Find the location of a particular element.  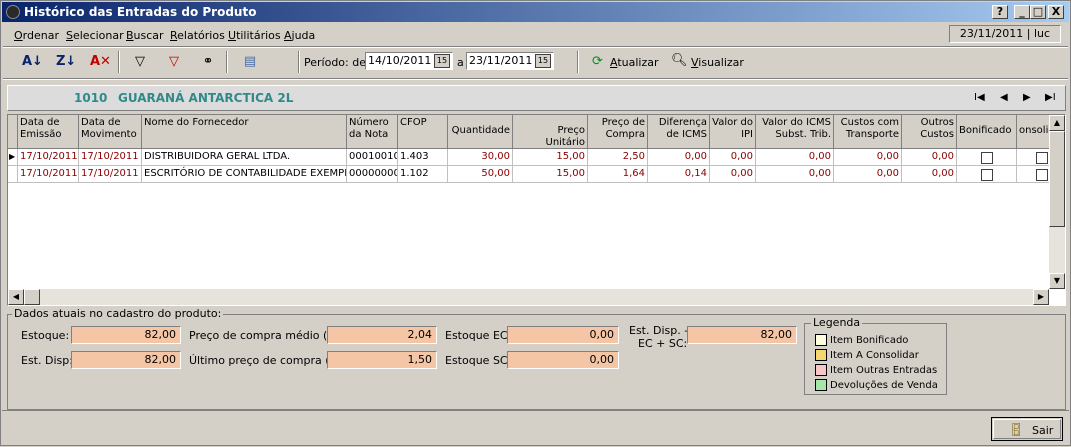

app-icon is located at coordinates (13, 12).